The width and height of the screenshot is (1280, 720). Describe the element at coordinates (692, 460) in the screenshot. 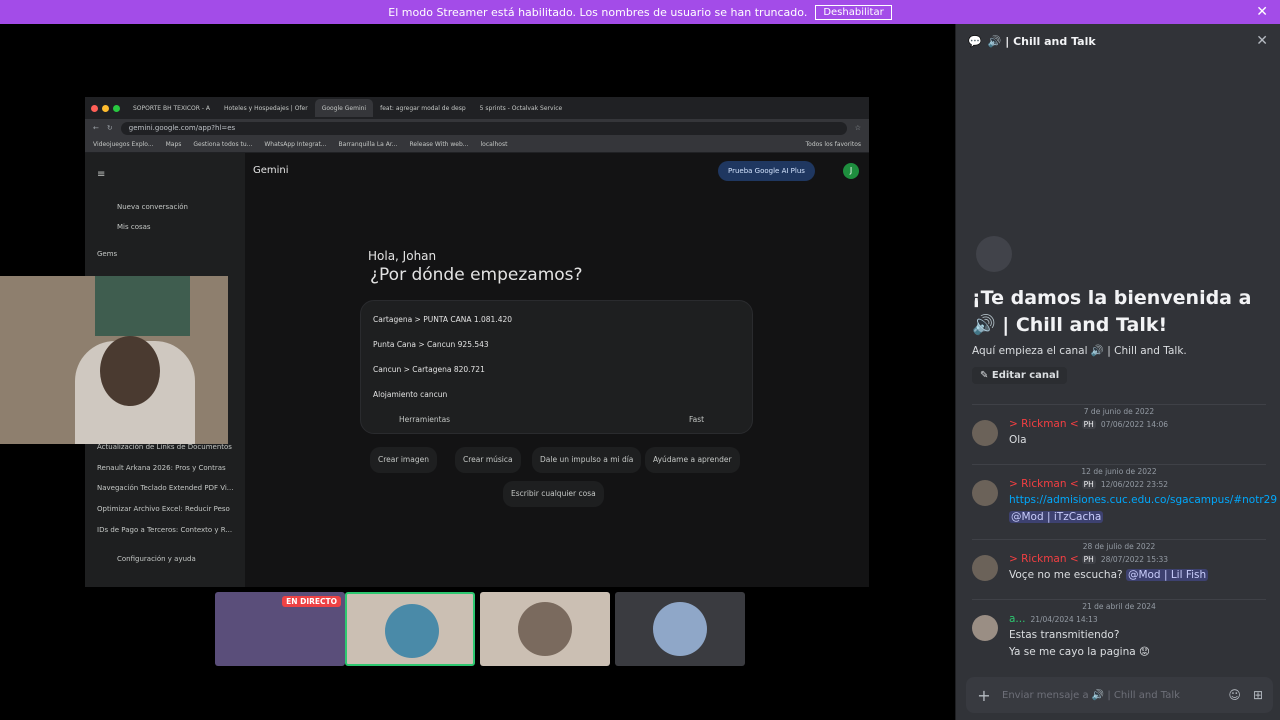

I see `suggestion-chip: Ayúdame a aprender` at that location.